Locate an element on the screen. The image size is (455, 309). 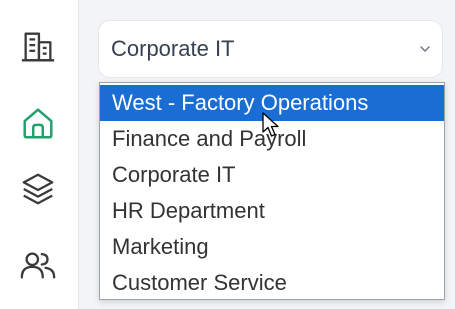
dropdown-option-finance-and-payroll: Finance and Payroll is located at coordinates (272, 139).